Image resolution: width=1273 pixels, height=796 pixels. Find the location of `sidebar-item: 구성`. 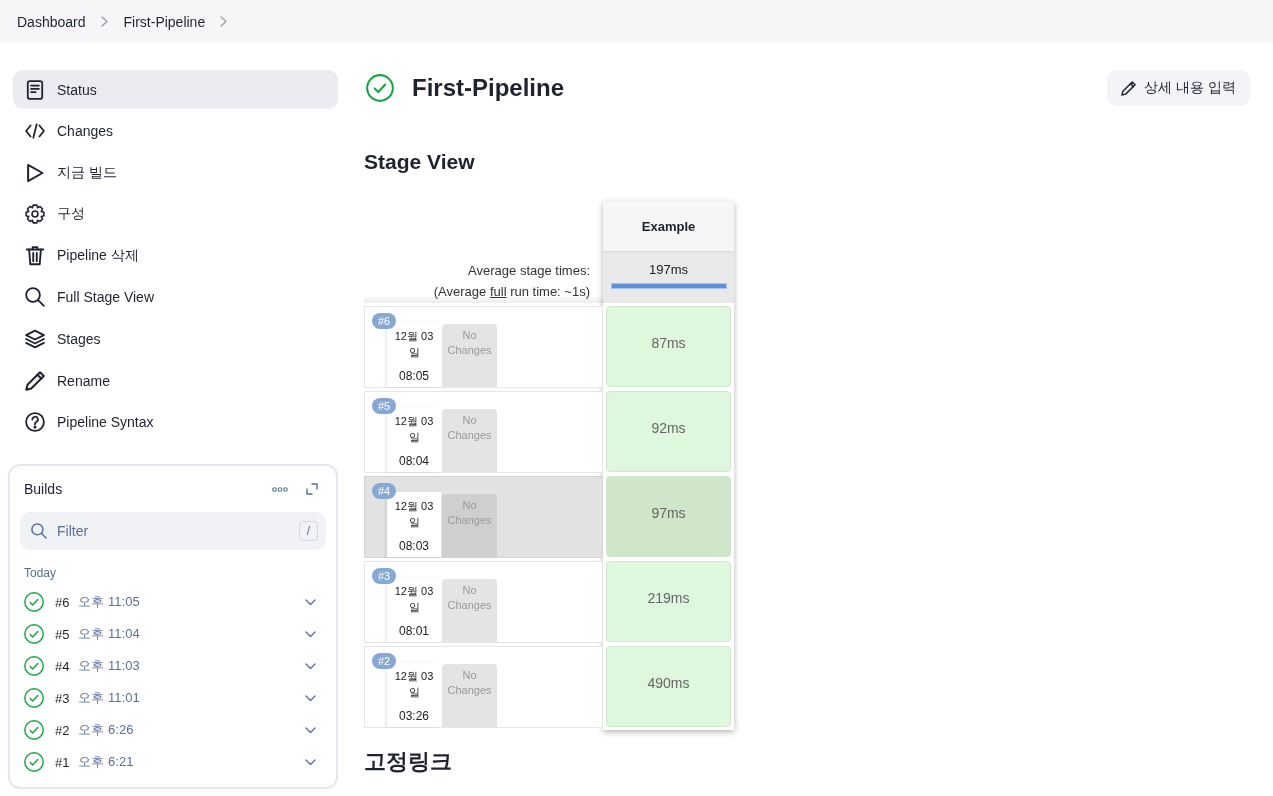

sidebar-item: 구성 is located at coordinates (175, 214).